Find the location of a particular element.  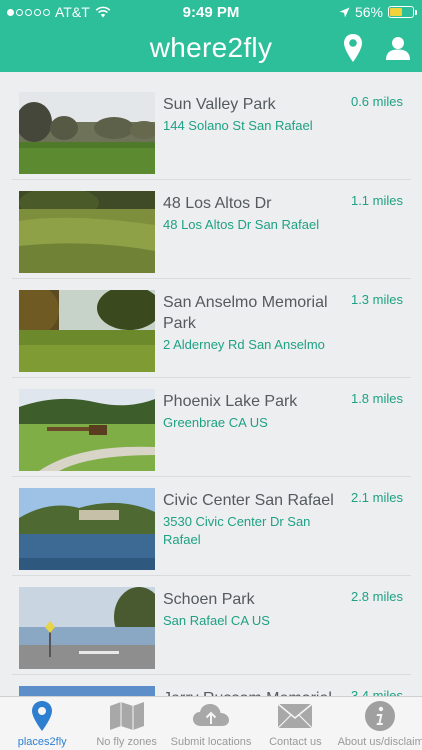

battery-icon is located at coordinates (402, 12).